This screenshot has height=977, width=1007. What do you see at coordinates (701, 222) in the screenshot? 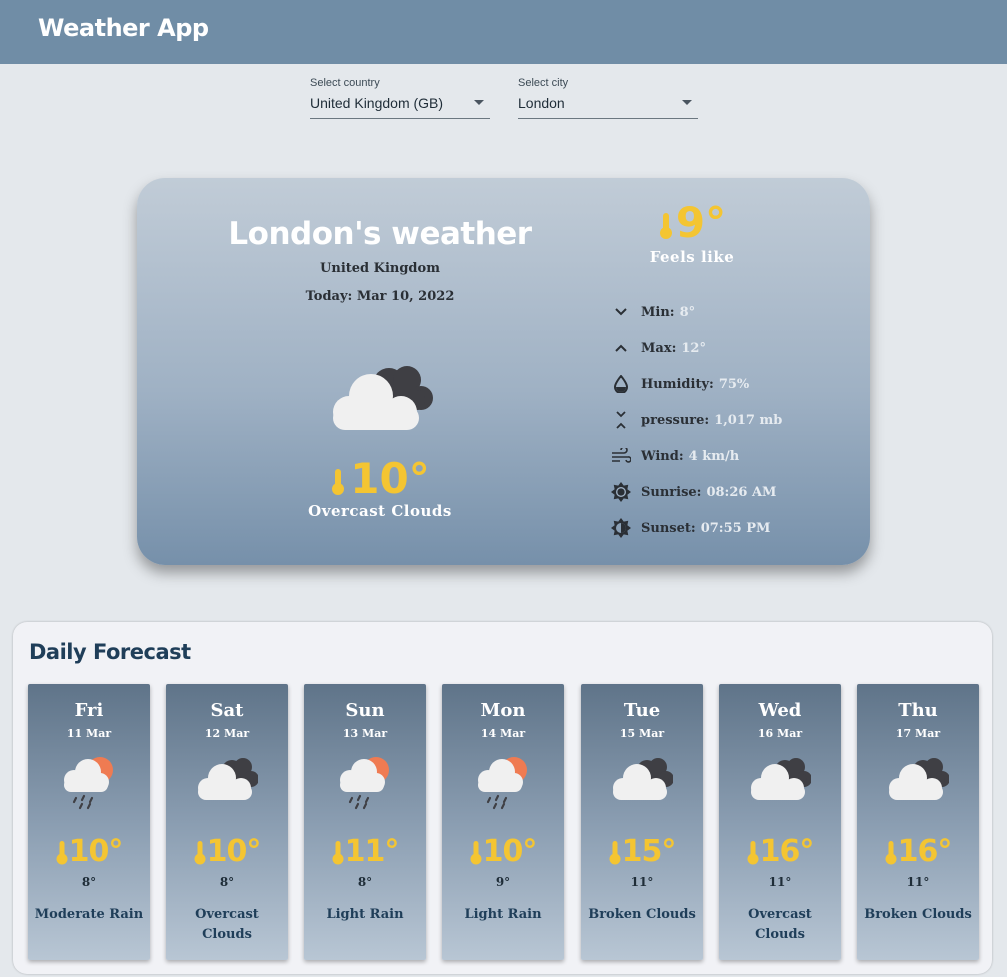
I see `feels-like-value: 9°` at bounding box center [701, 222].